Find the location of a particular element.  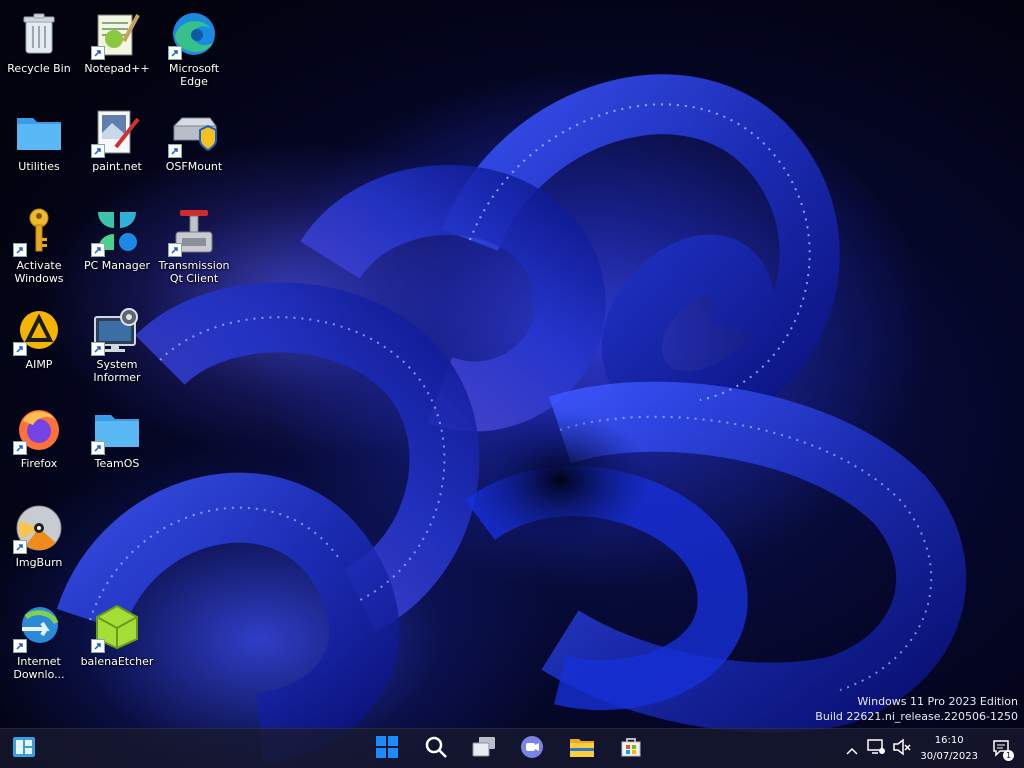

clock-time: 16:10 is located at coordinates (949, 740).